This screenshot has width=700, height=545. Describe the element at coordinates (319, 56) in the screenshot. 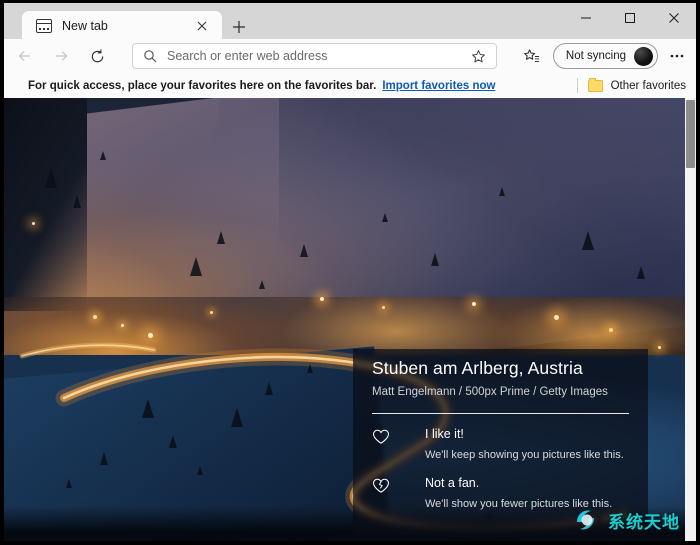

I see `address-bar-input: Search or enter web address` at that location.